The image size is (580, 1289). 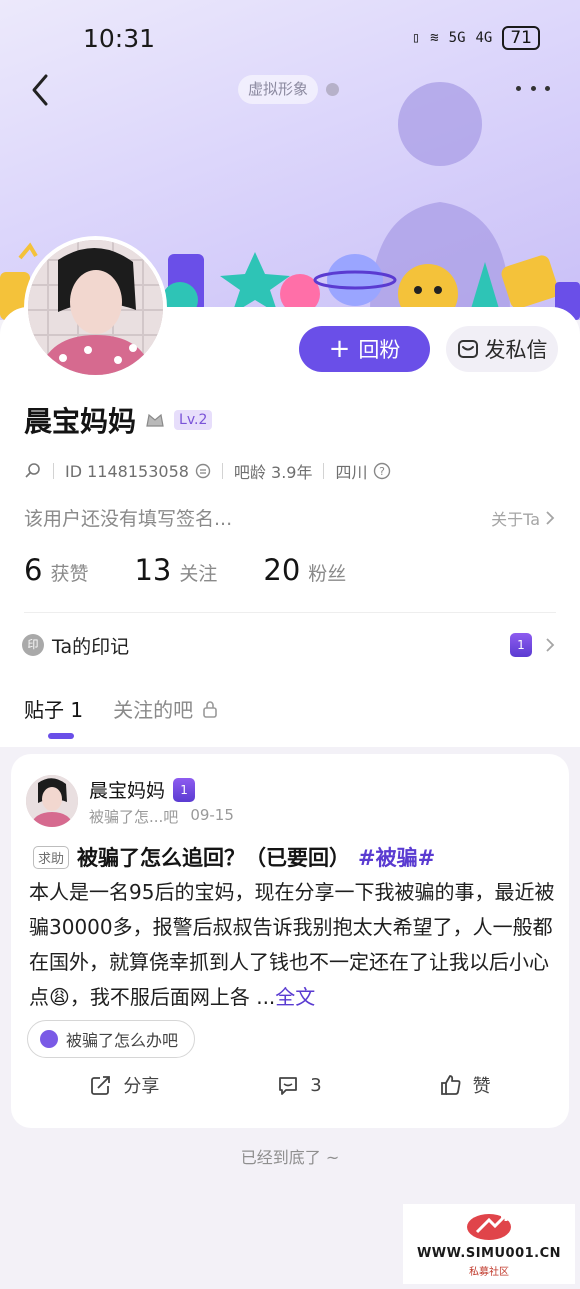 What do you see at coordinates (133, 816) in the screenshot?
I see `post-forum: 被骗了怎...吧` at bounding box center [133, 816].